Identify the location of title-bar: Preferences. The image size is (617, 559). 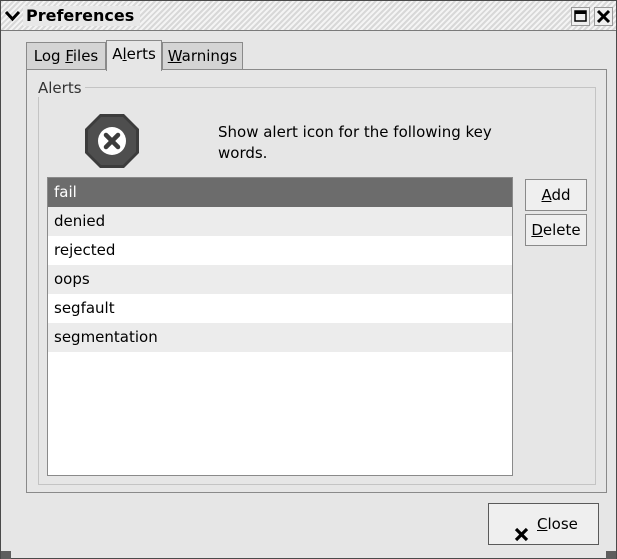
(308, 16).